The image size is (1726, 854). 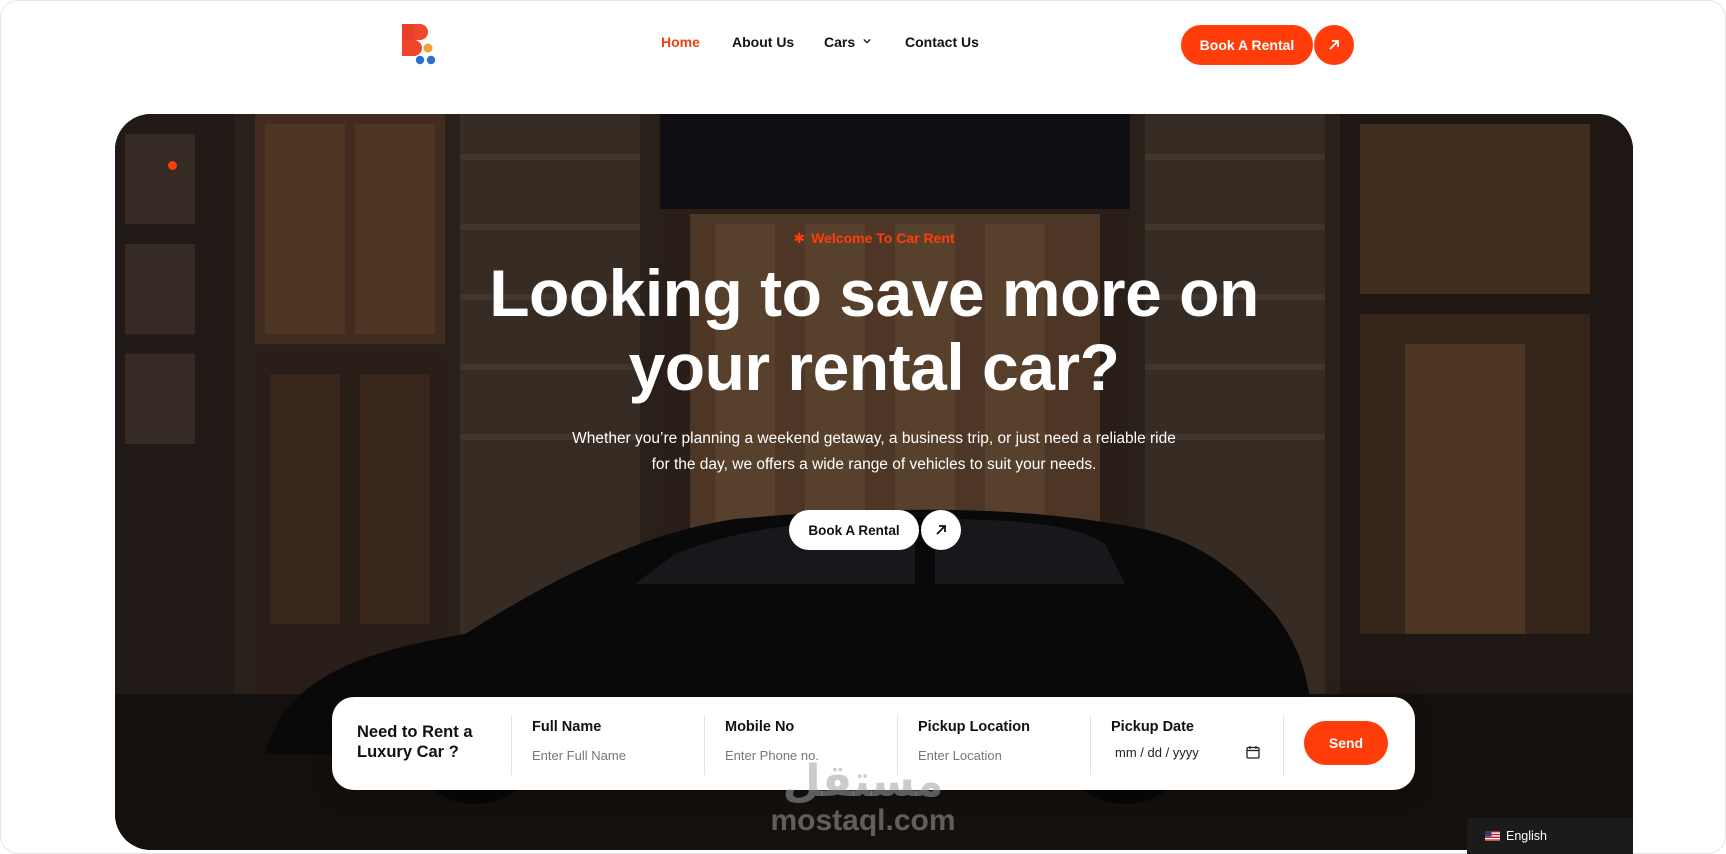 I want to click on watermark: مستقل mostaql.com, so click(x=863, y=799).